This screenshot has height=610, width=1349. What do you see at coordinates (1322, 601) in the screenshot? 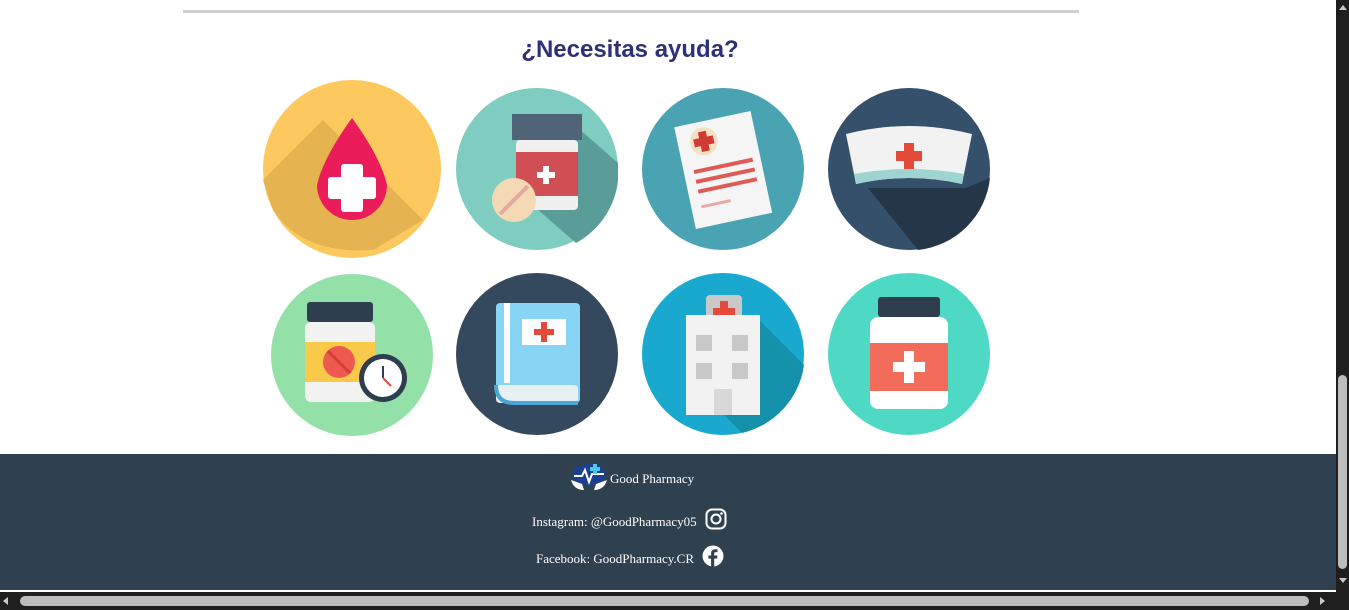
I see `scroll-right-icon` at bounding box center [1322, 601].